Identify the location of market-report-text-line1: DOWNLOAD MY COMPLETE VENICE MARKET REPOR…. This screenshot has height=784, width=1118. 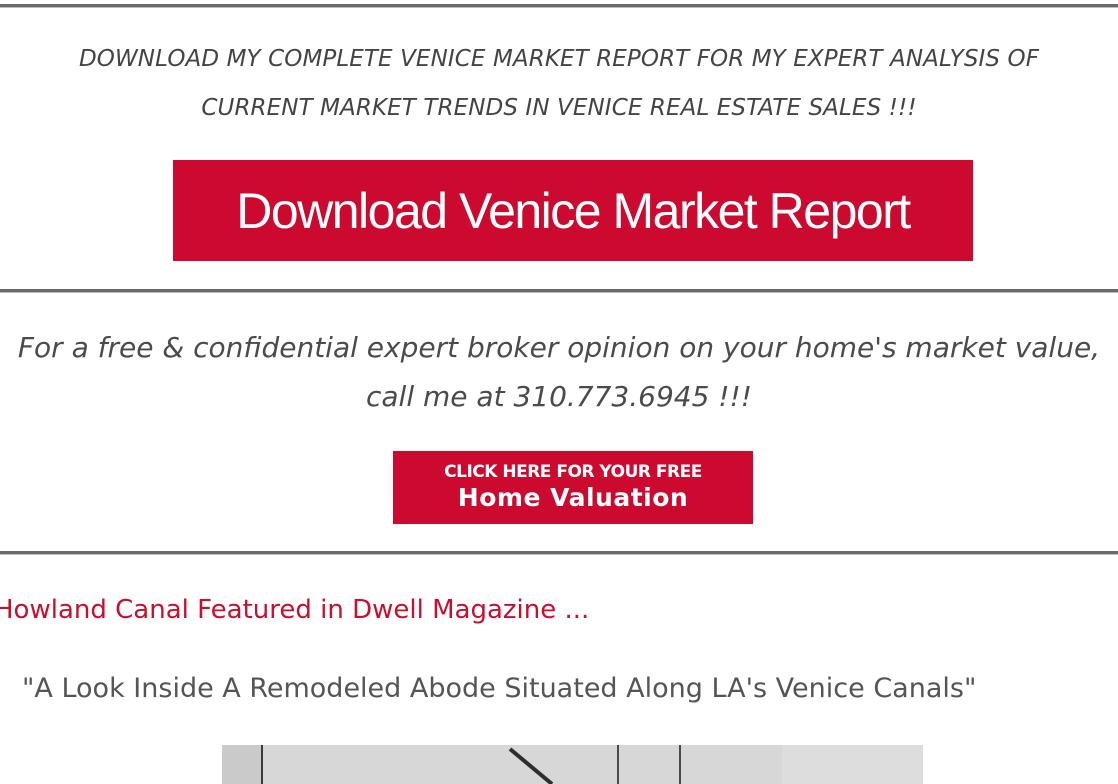
(559, 59).